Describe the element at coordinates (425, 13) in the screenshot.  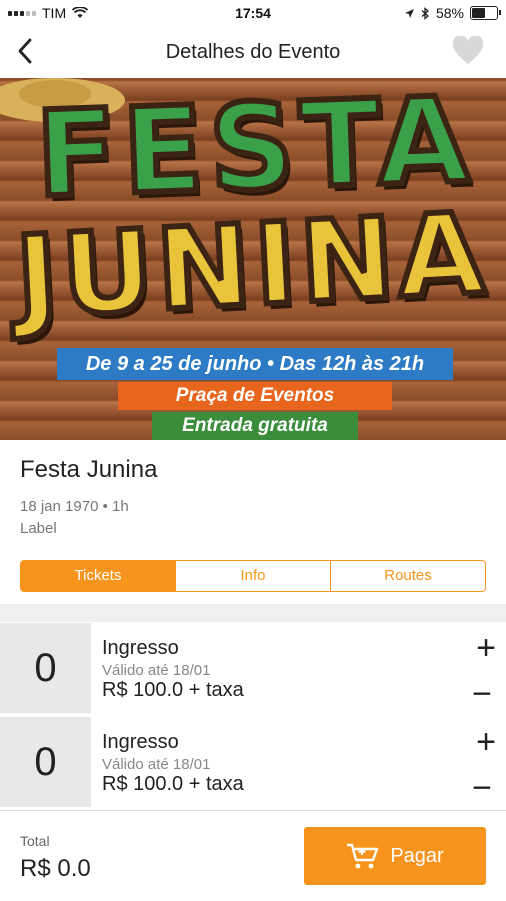
I see `bluetooth-icon` at that location.